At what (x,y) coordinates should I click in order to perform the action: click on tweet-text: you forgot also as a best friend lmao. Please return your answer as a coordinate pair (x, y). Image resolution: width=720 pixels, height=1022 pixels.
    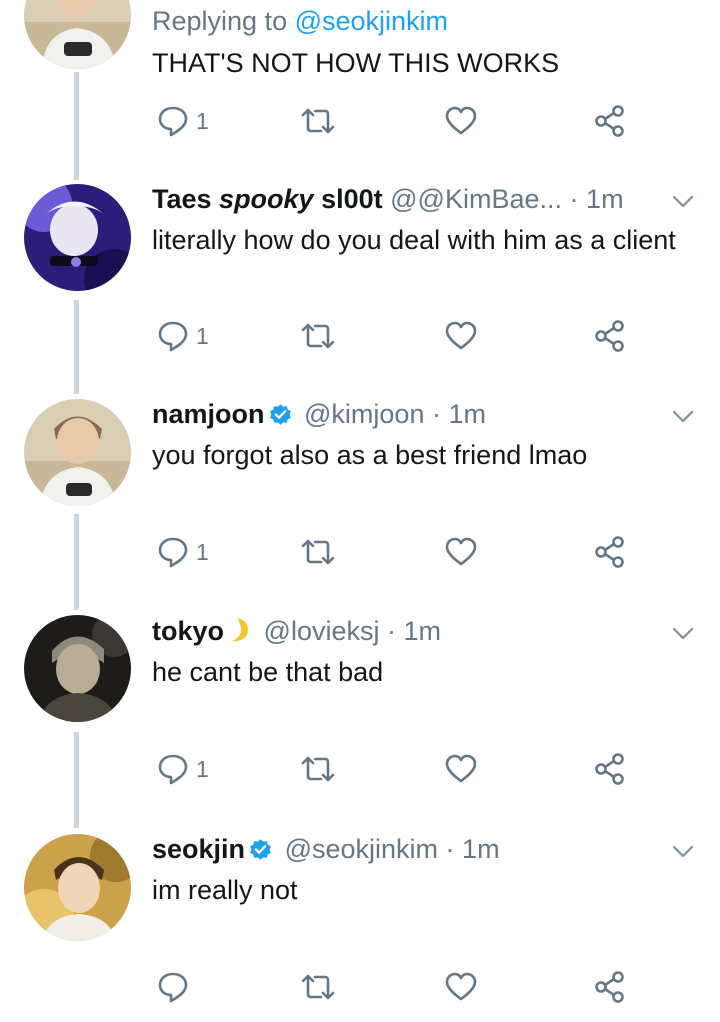
    Looking at the image, I should click on (370, 455).